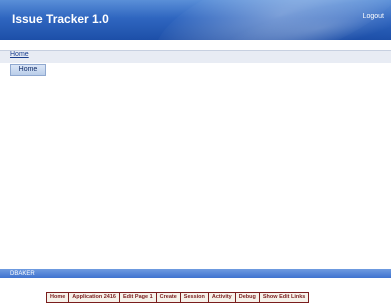 The image size is (391, 308). What do you see at coordinates (195, 297) in the screenshot?
I see `dev-session-button: Session` at bounding box center [195, 297].